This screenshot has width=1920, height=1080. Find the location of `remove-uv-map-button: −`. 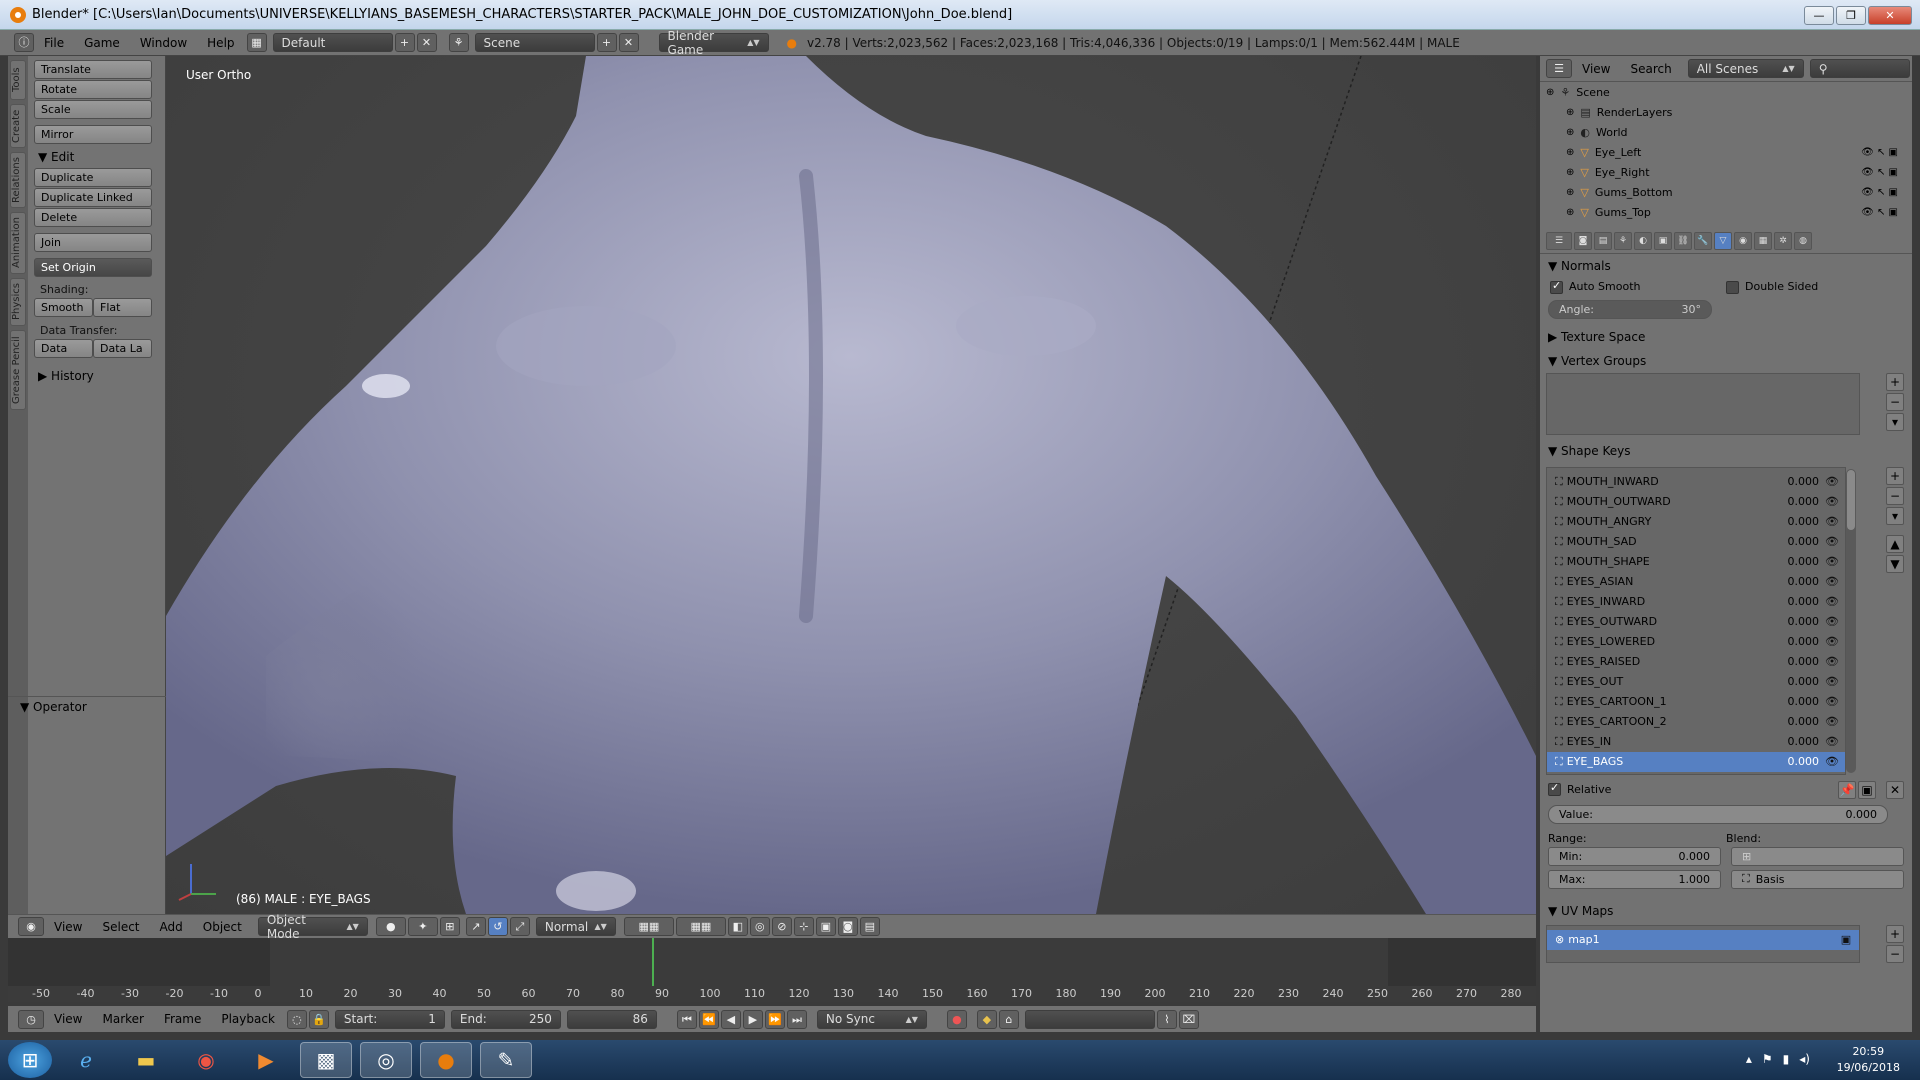

remove-uv-map-button: − is located at coordinates (1895, 953).